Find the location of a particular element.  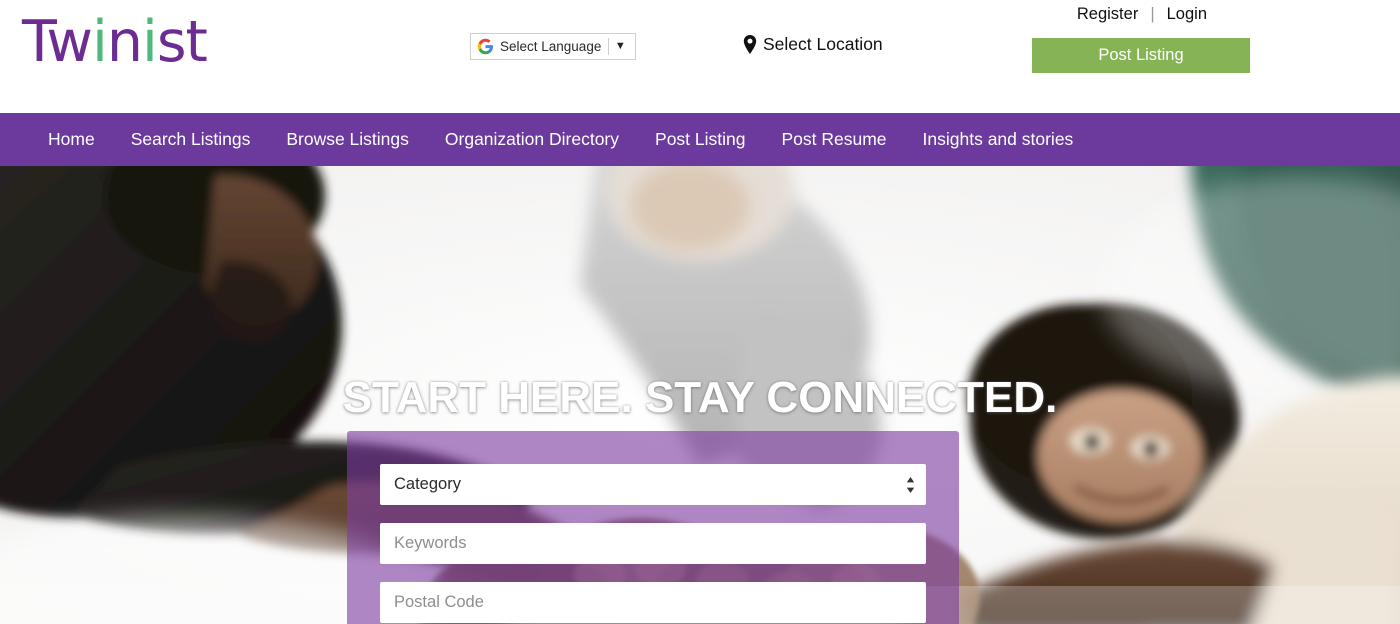

location-selector: Select Location is located at coordinates (813, 44).